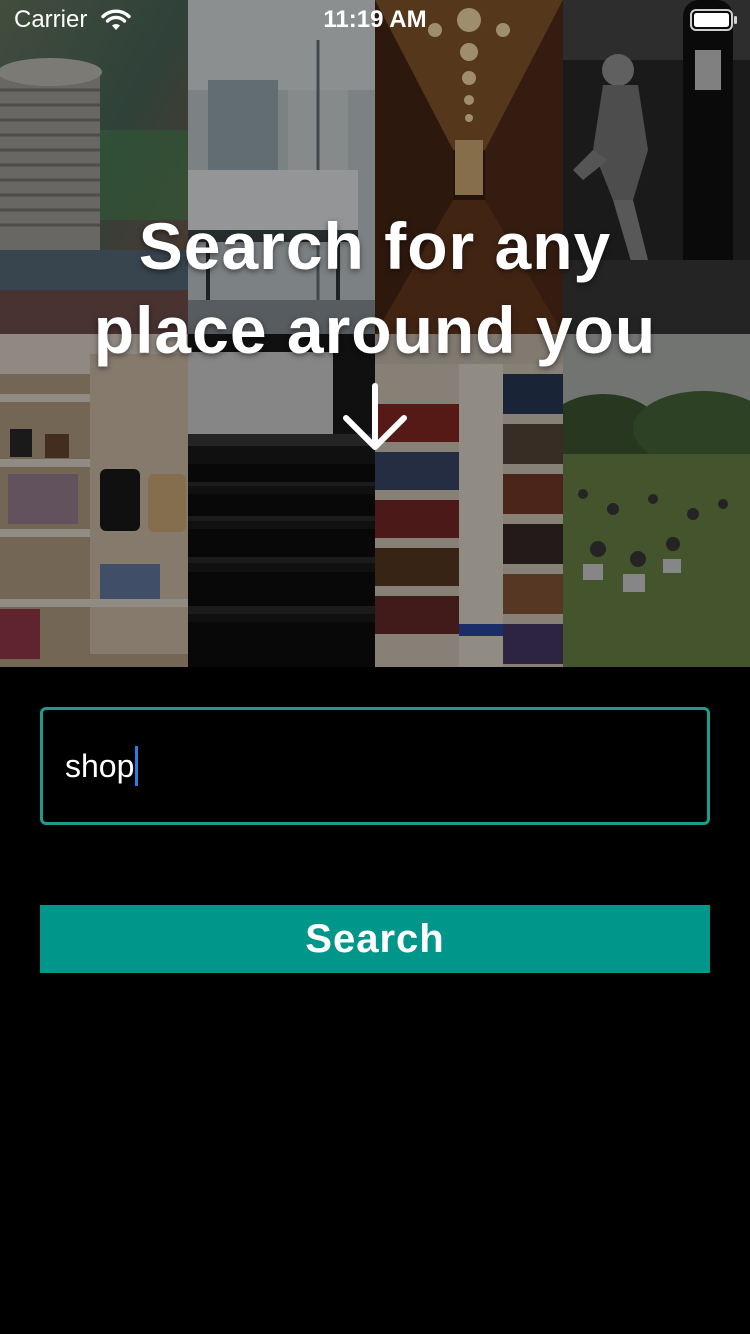 The image size is (750, 1334). I want to click on search-button: Search, so click(375, 939).